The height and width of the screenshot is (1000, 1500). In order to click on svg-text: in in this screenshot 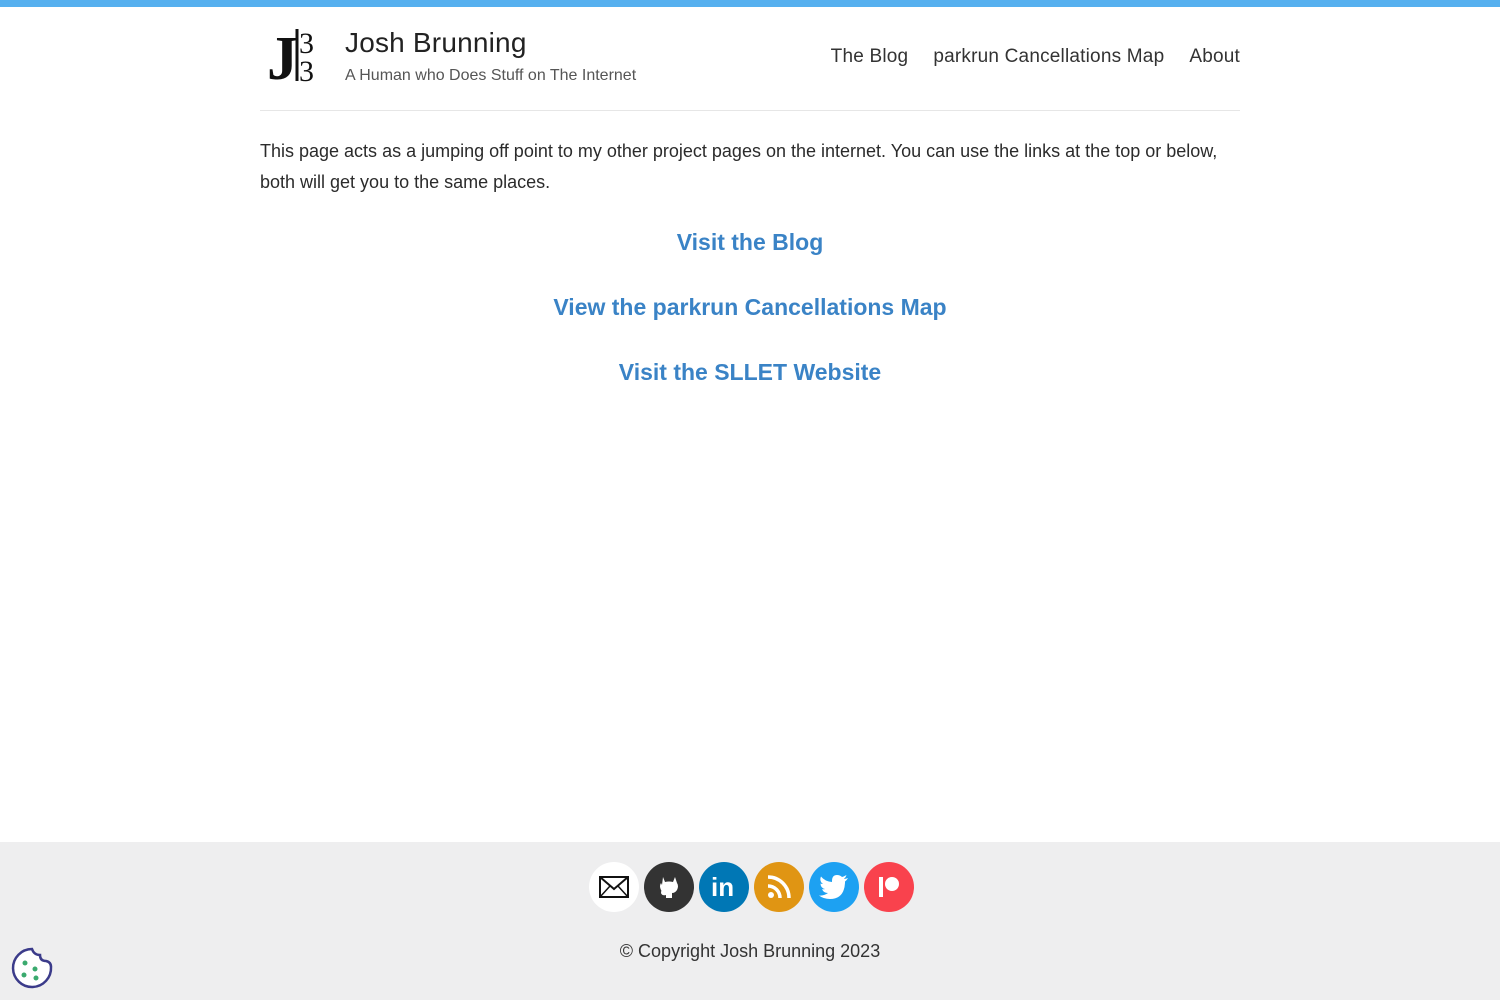, I will do `click(722, 887)`.